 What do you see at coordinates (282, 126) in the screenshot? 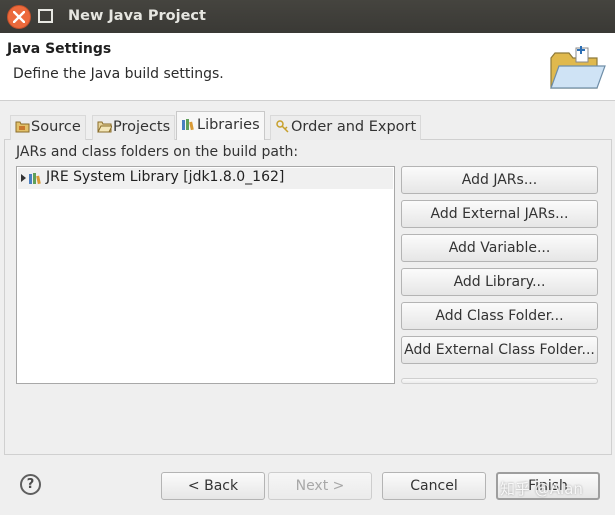
I see `order-export-icon` at bounding box center [282, 126].